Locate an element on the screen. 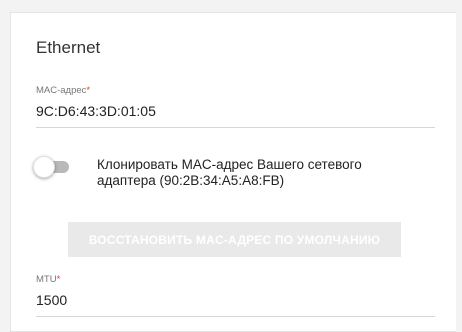 This screenshot has height=332, width=462. mtu-field: MTU* is located at coordinates (235, 295).